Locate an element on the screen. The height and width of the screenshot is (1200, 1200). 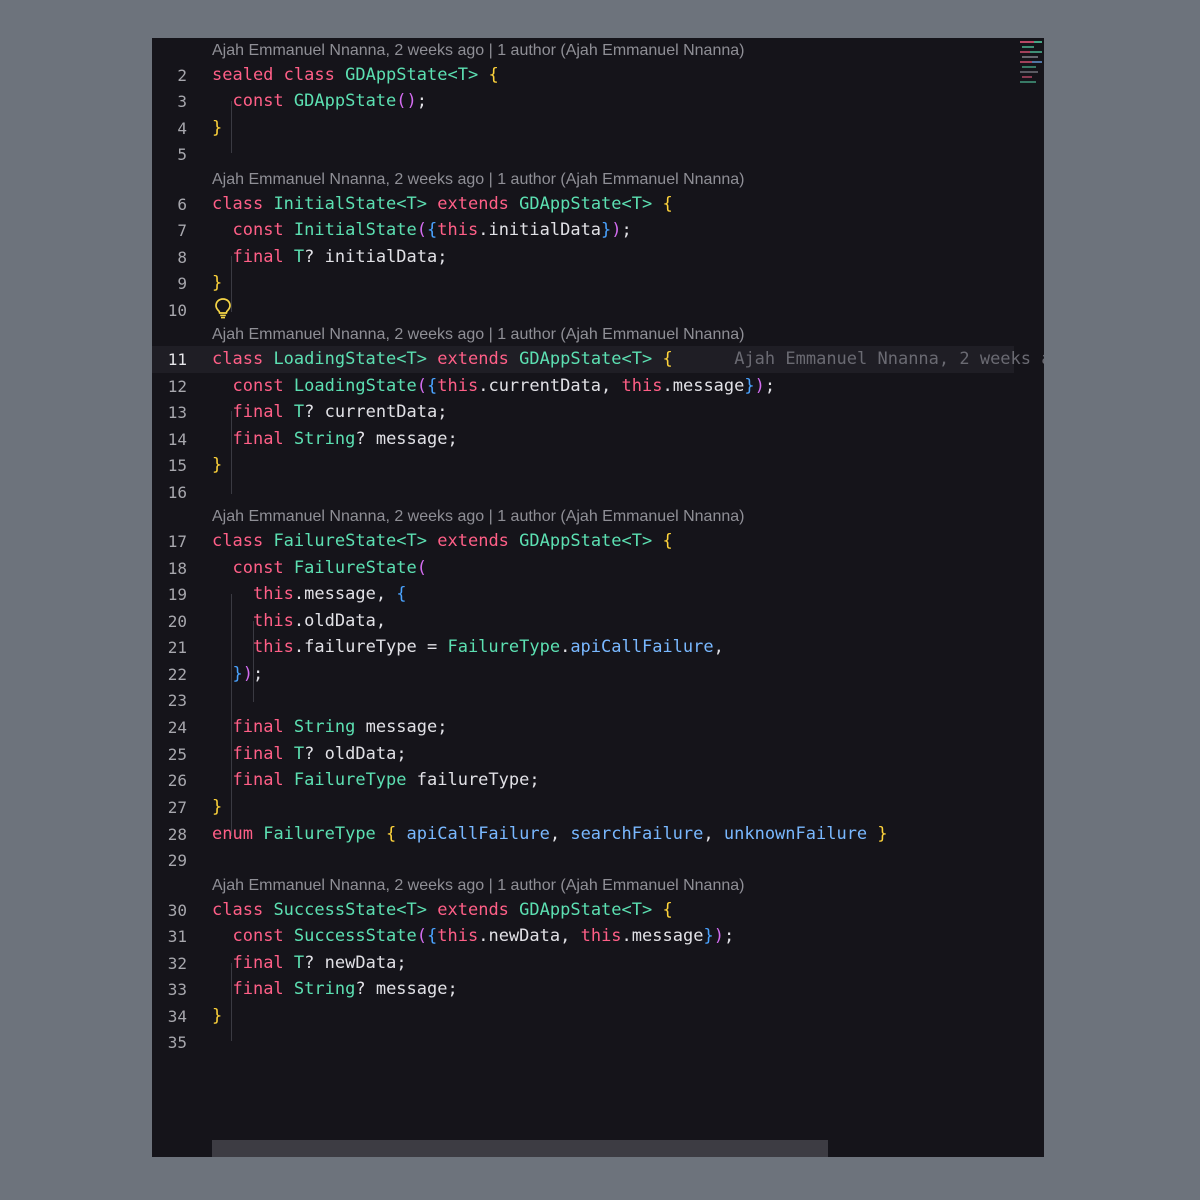
code-text: final T? oldData; is located at coordinates (319, 754).